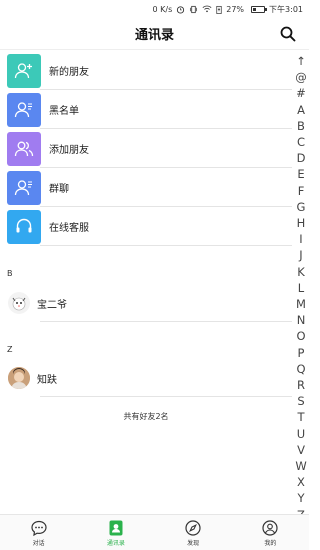 This screenshot has height=550, width=320. What do you see at coordinates (69, 228) in the screenshot?
I see `function-label: 在线客服` at bounding box center [69, 228].